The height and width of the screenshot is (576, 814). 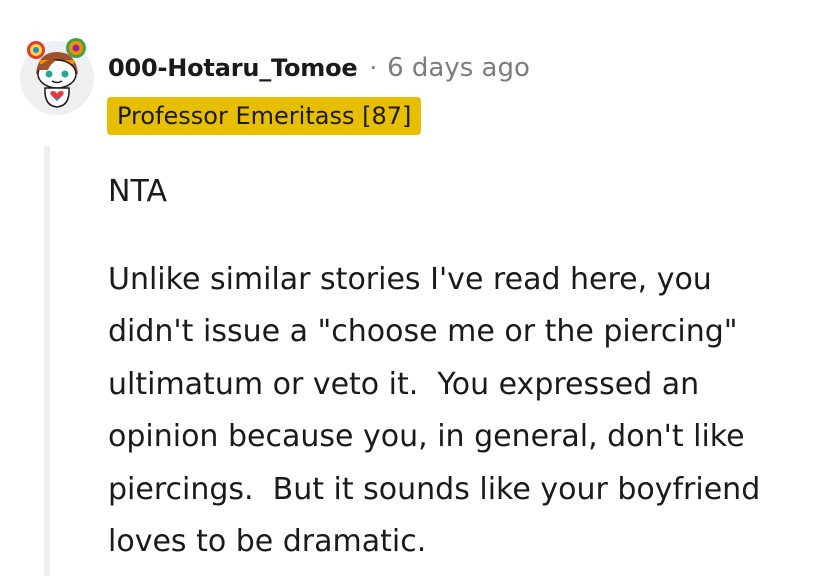 I want to click on comment-paragraph: NTA, so click(x=137, y=191).